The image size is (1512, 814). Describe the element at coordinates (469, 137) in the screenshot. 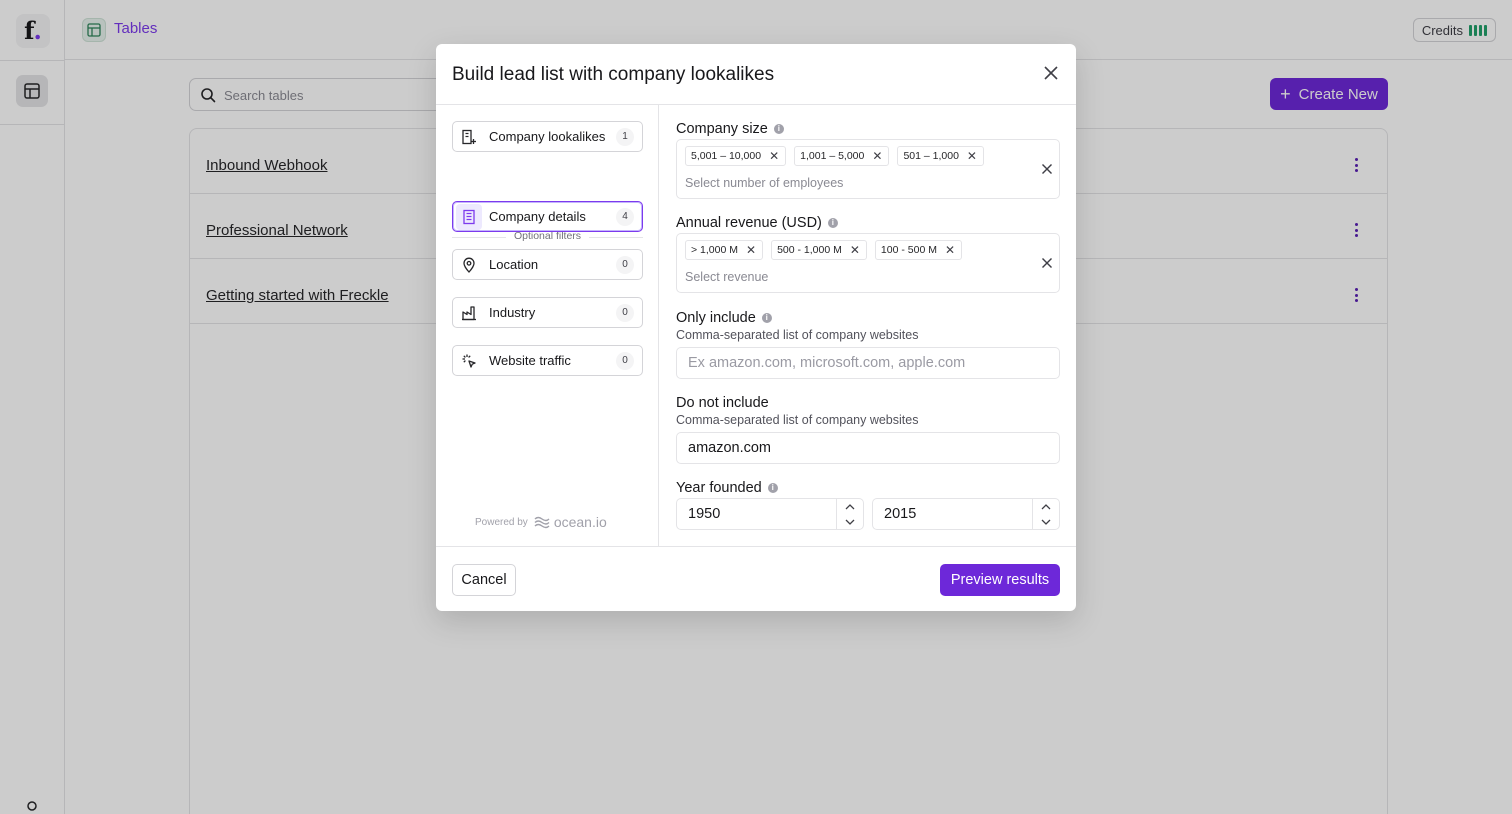

I see `building-plus-icon` at that location.